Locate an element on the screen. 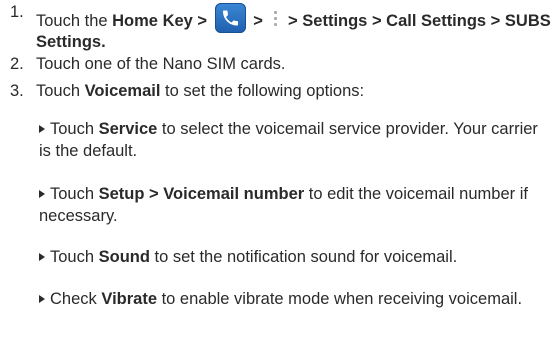 The width and height of the screenshot is (558, 361). option-keyword: Sound is located at coordinates (124, 257).